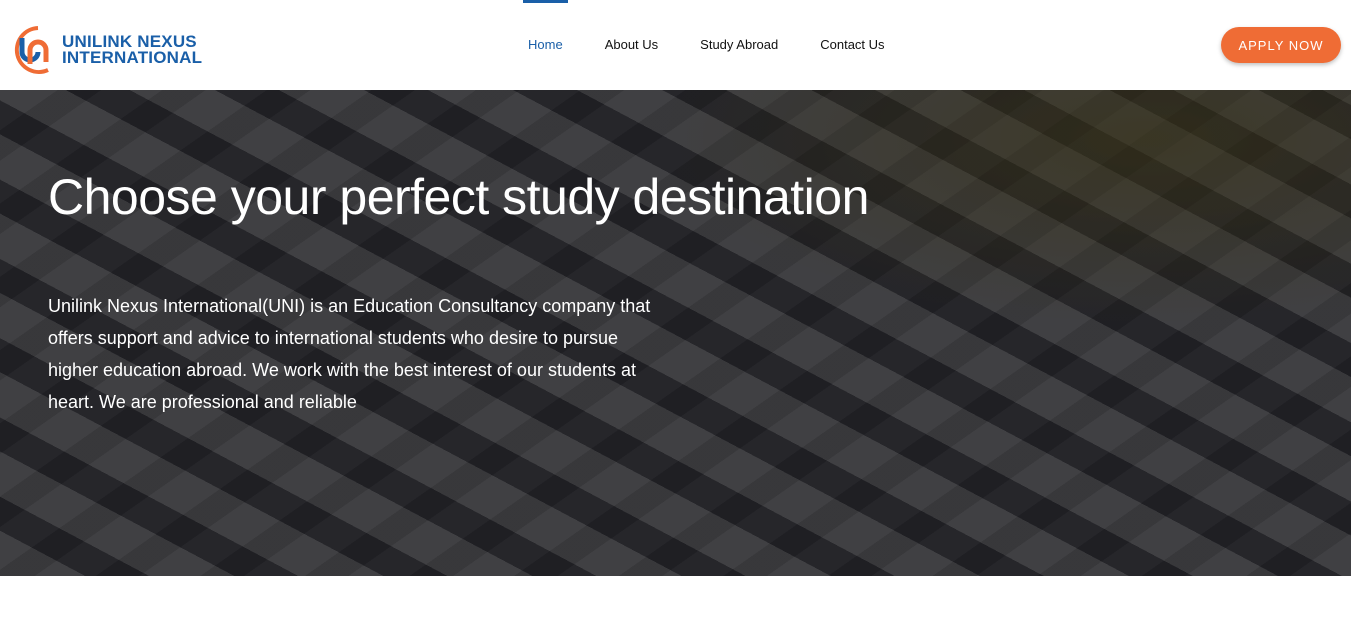 This screenshot has height=639, width=1351. Describe the element at coordinates (31, 50) in the screenshot. I see `logo-icon` at that location.